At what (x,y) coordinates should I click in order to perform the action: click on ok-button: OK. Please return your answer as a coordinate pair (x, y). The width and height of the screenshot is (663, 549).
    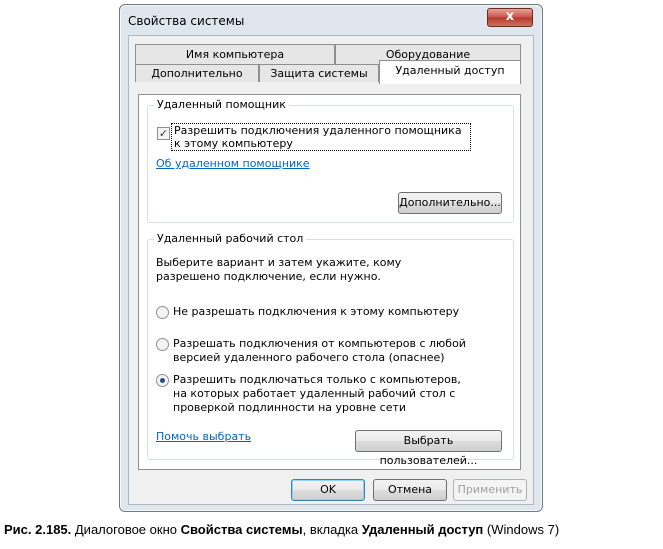
    Looking at the image, I should click on (328, 490).